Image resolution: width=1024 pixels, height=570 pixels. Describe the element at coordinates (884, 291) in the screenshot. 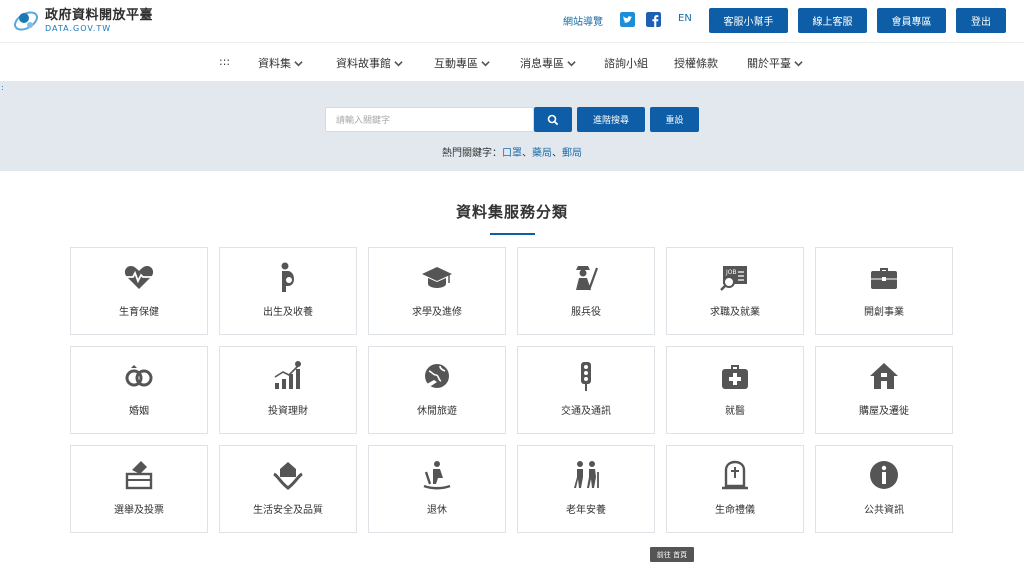

I see `category-card: 開創事業` at that location.